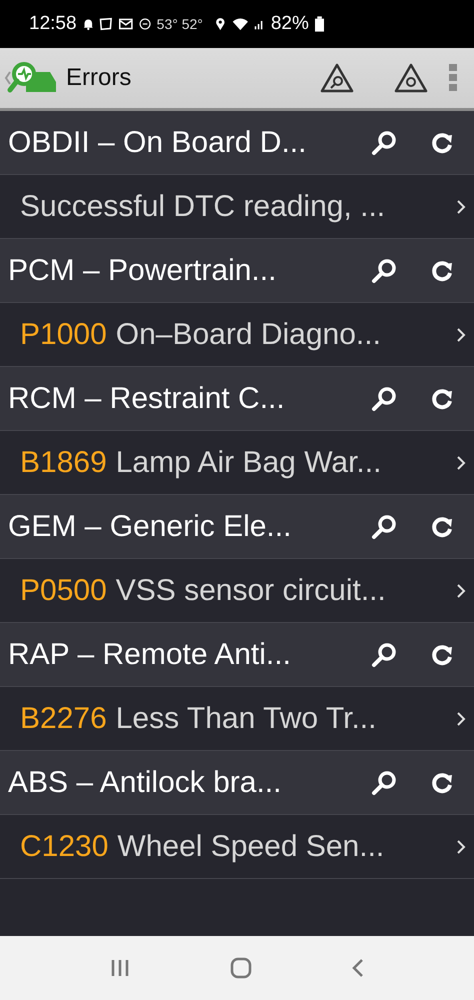 The image size is (474, 1000). What do you see at coordinates (337, 78) in the screenshot?
I see `search-warning-button` at bounding box center [337, 78].